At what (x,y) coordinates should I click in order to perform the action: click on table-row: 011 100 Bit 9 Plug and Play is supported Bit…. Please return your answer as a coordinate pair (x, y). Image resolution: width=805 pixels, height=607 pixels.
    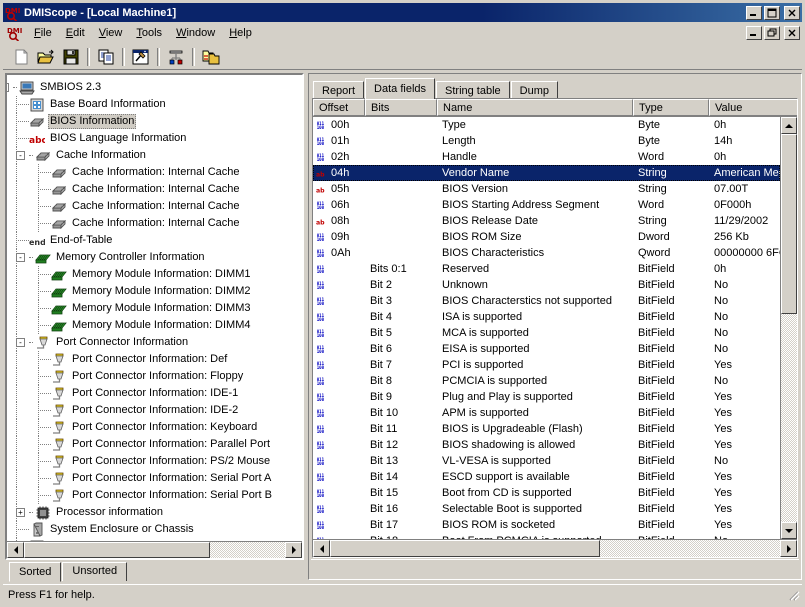
    Looking at the image, I should click on (546, 397).